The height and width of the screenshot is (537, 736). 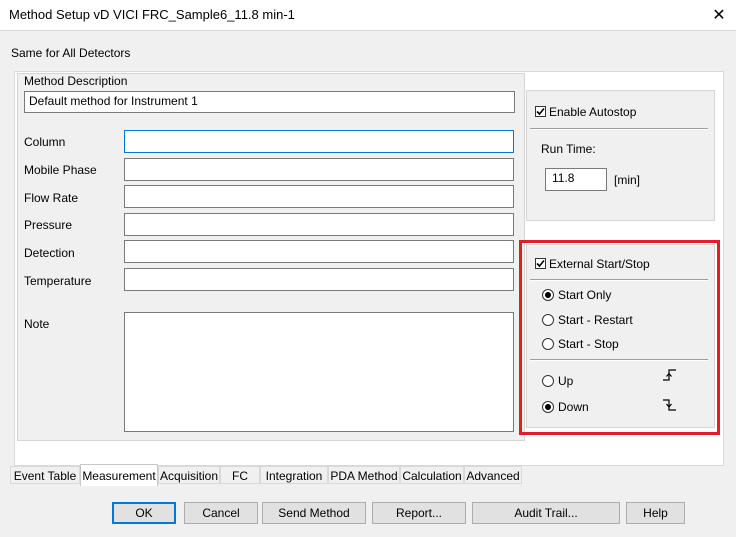 What do you see at coordinates (655, 513) in the screenshot?
I see `help-button: Help` at bounding box center [655, 513].